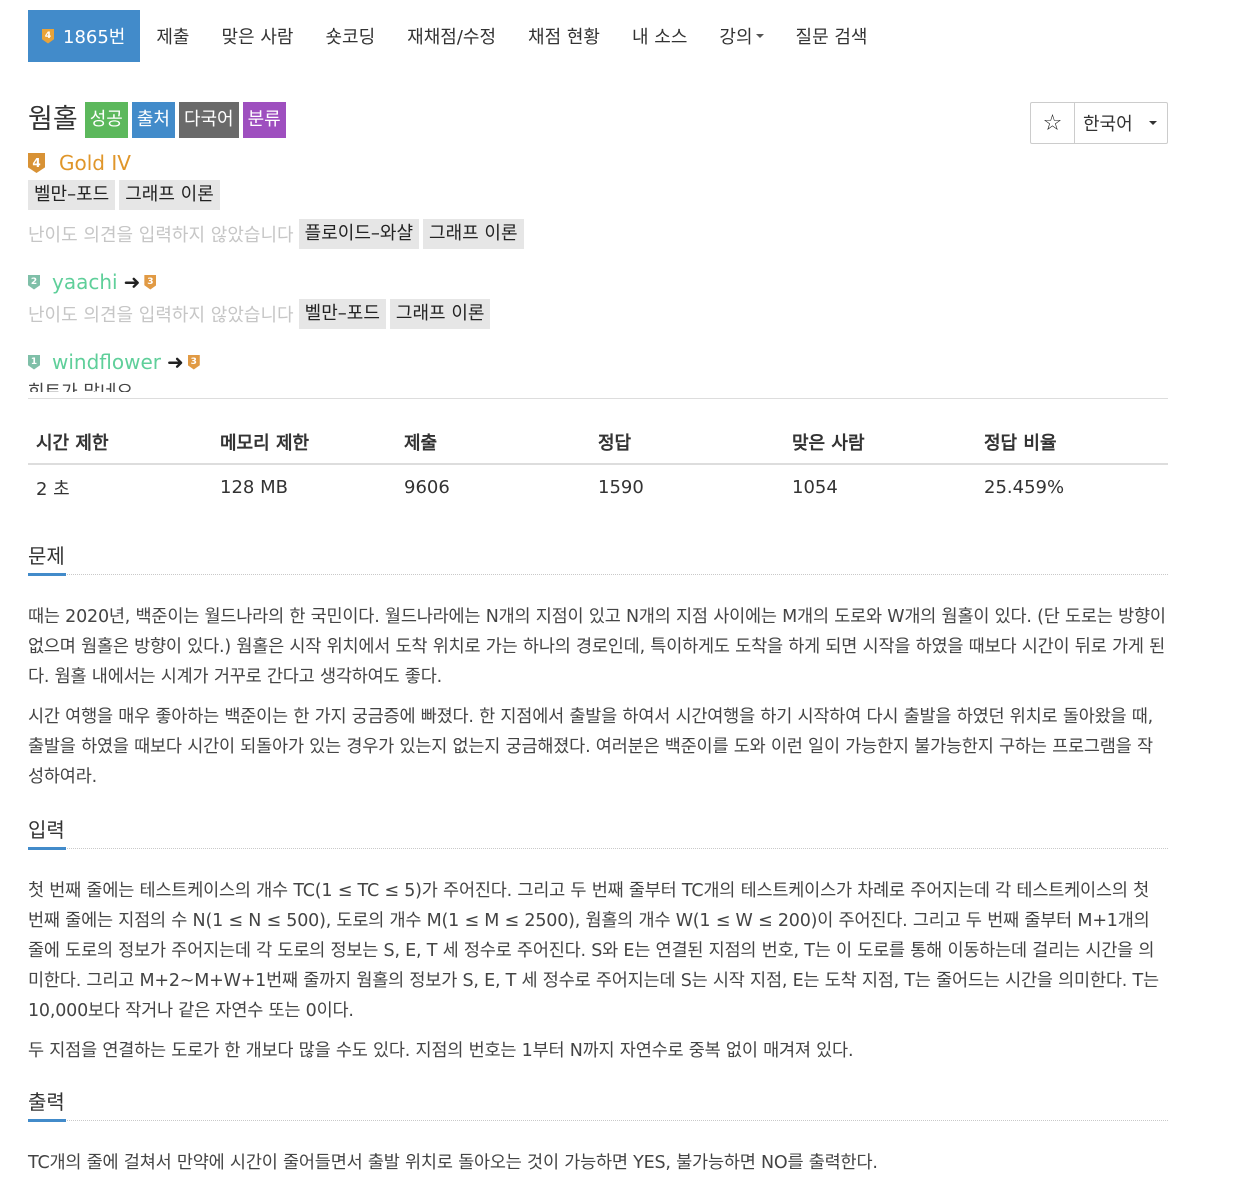 This screenshot has width=1238, height=1204. I want to click on multilingual-label: 다국어, so click(208, 120).